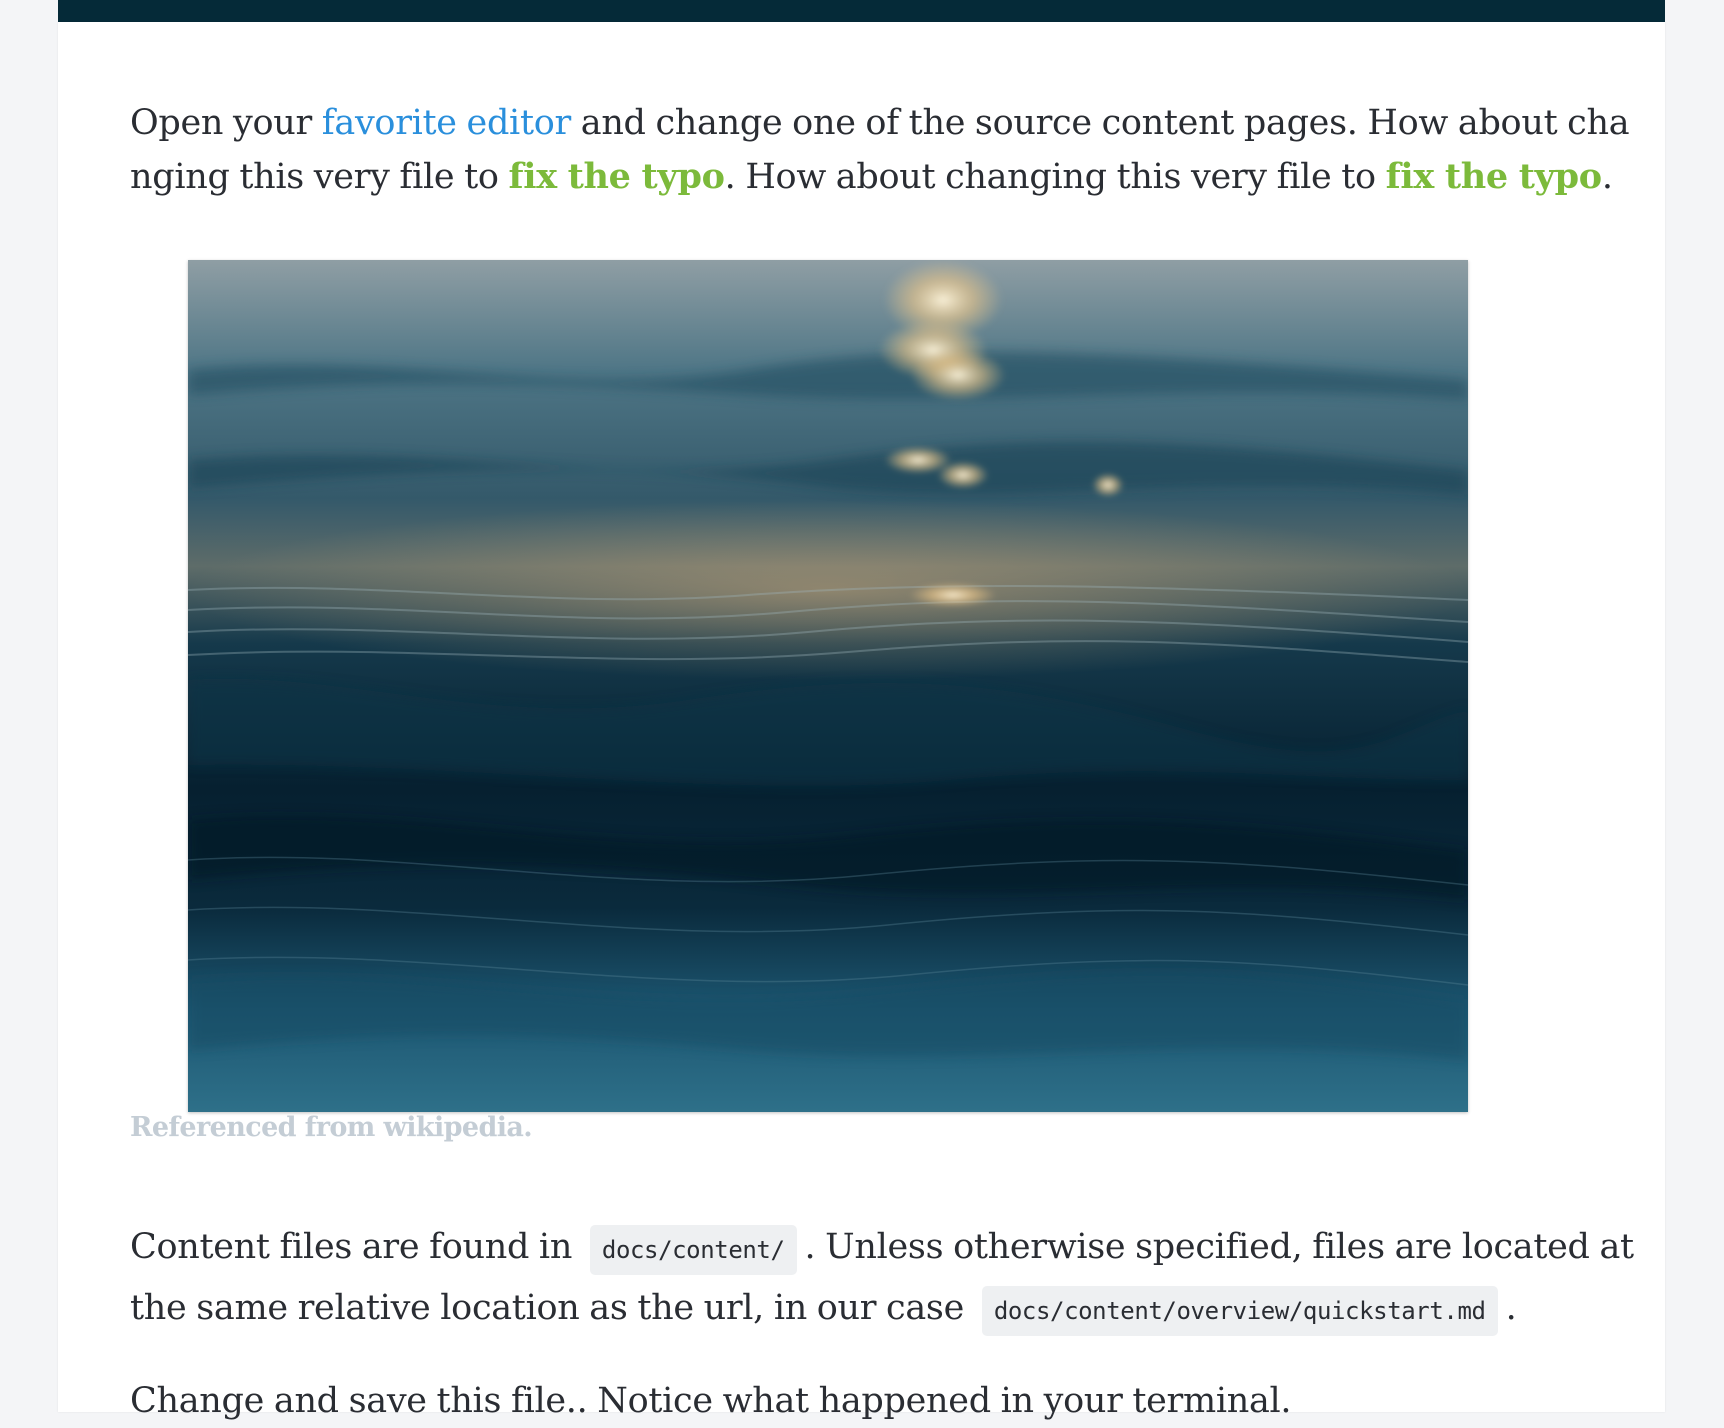 The height and width of the screenshot is (1428, 1724). Describe the element at coordinates (1055, 177) in the screenshot. I see `intro-text-3: . How about changing this very file to` at that location.